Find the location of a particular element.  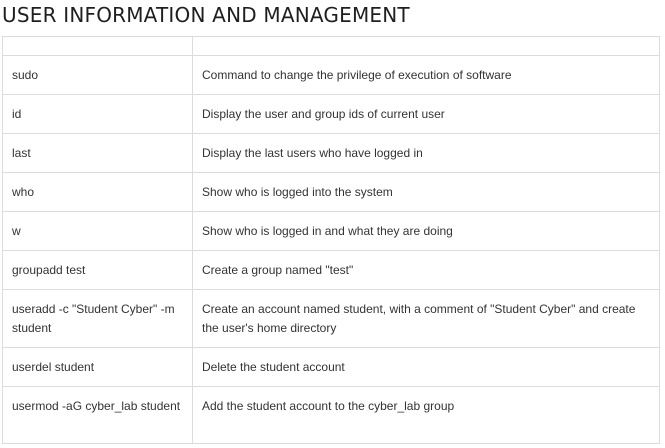

description-cell: Delete the student account is located at coordinates (426, 367).